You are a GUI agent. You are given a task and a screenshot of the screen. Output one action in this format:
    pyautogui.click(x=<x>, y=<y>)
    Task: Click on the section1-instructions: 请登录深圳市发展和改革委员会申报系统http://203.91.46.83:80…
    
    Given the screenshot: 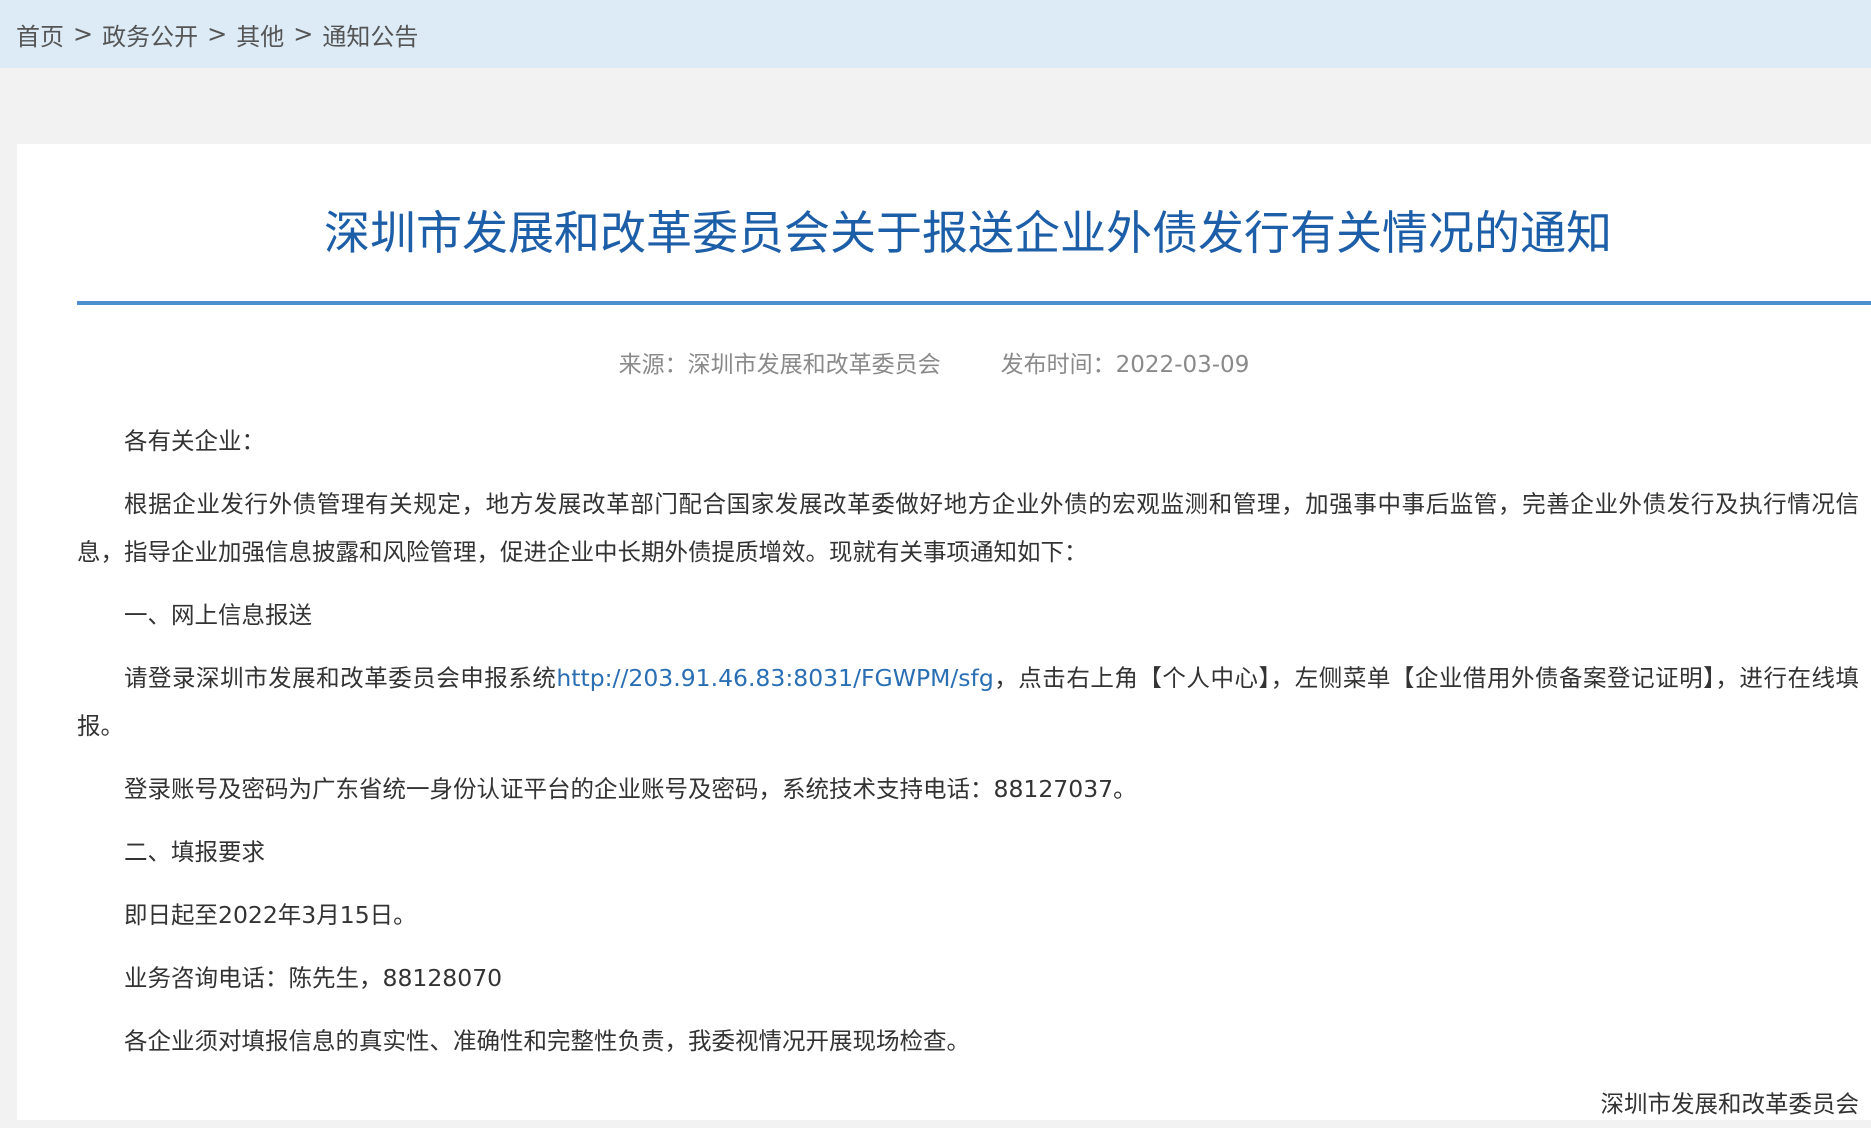 What is the action you would take?
    pyautogui.click(x=968, y=702)
    